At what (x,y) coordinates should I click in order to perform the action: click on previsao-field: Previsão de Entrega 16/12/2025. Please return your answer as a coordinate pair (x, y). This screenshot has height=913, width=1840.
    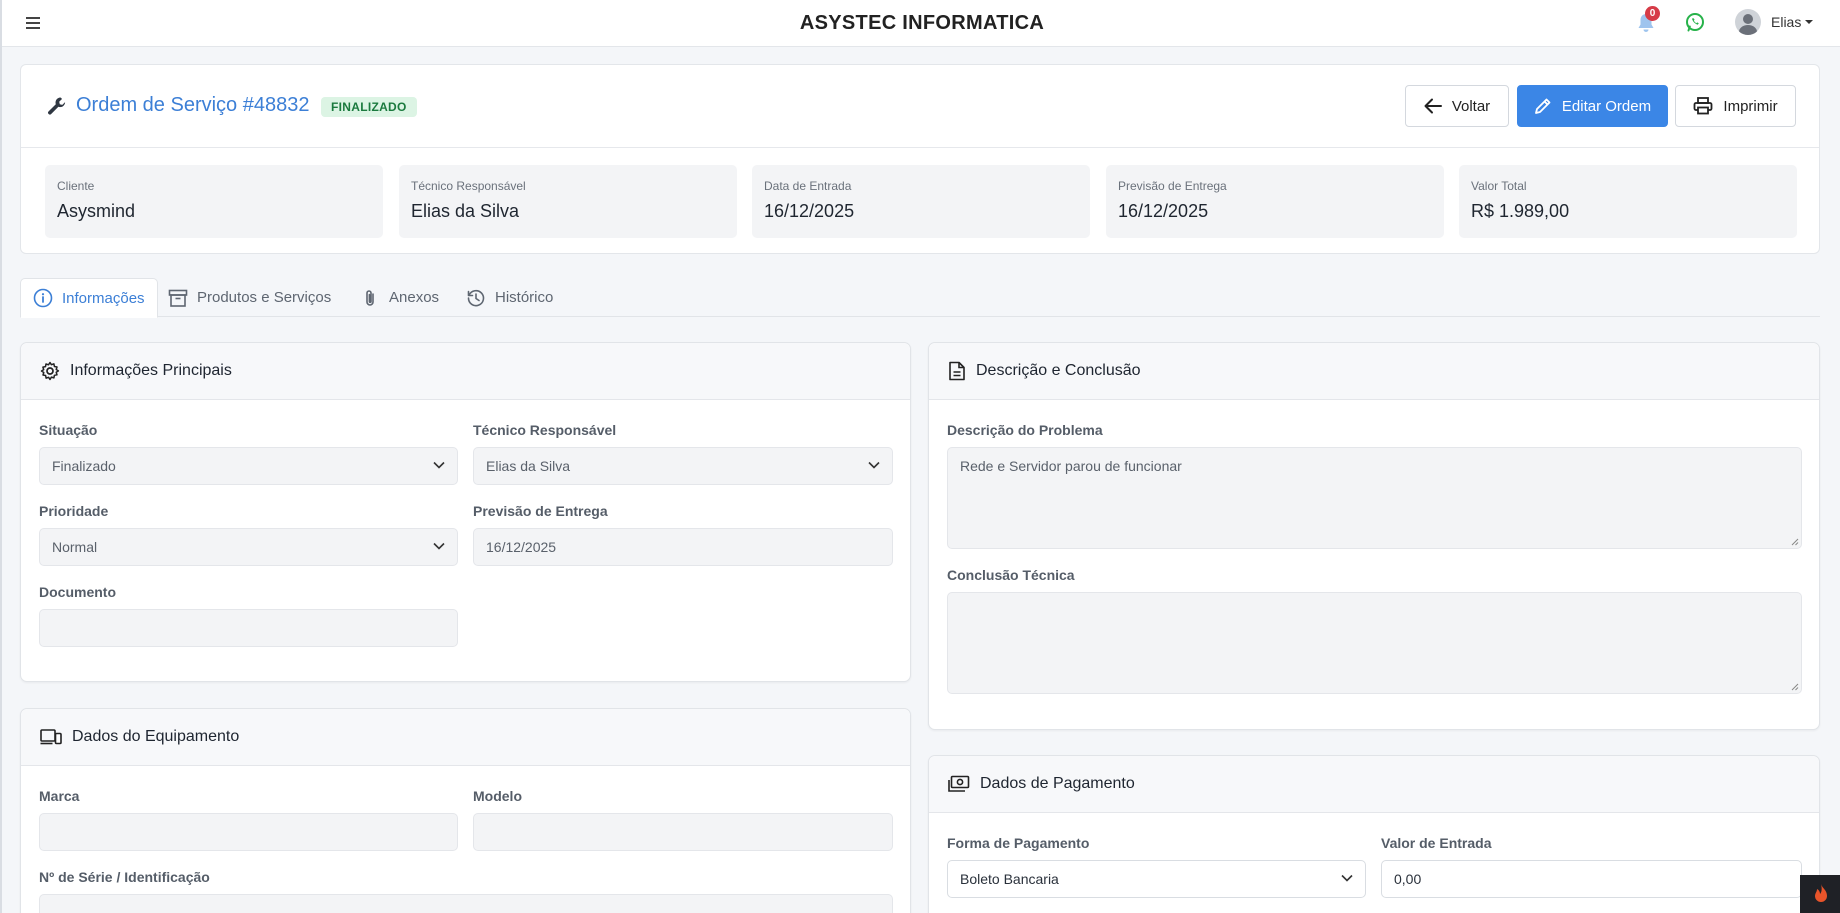
    Looking at the image, I should click on (683, 534).